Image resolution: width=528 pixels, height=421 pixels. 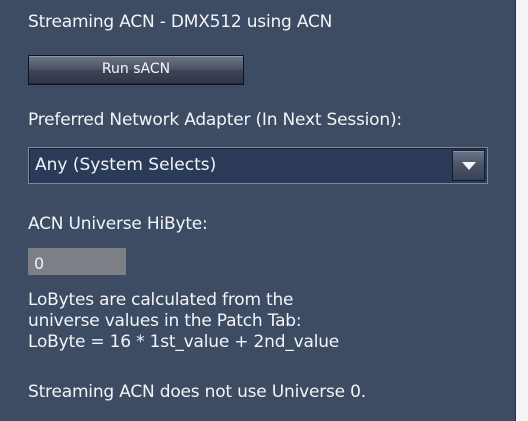 I want to click on universe-hibyte-label: ACN Universe HiByte:, so click(x=118, y=224).